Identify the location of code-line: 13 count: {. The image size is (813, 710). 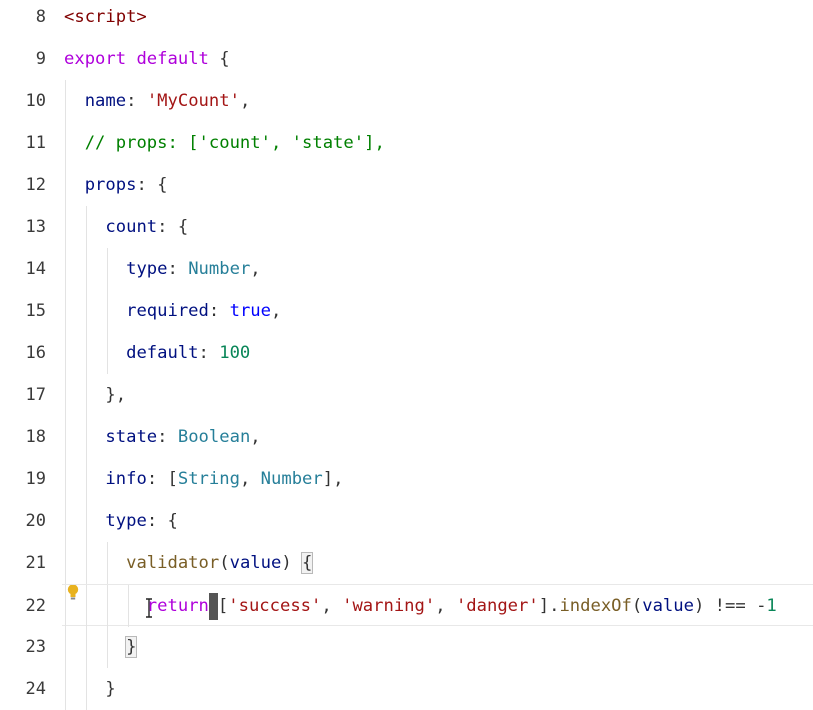
(406, 227).